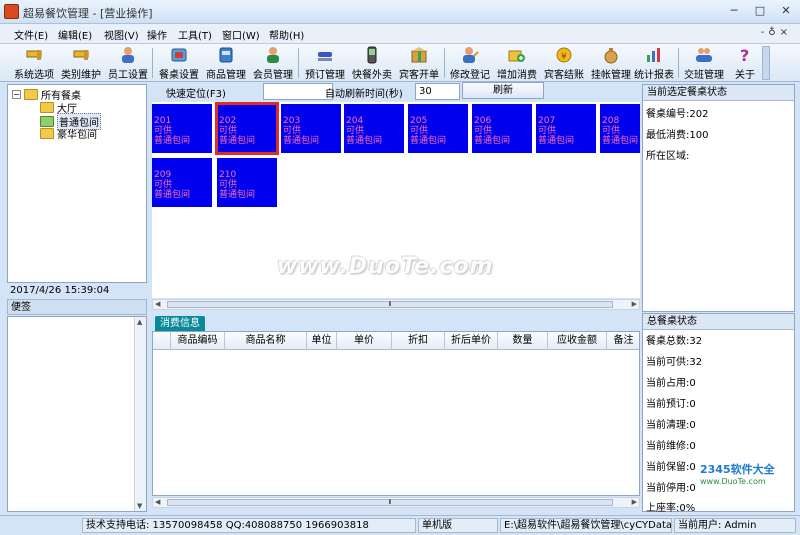 The height and width of the screenshot is (535, 800). Describe the element at coordinates (77, 414) in the screenshot. I see `memo-textarea: ▲ ▼` at that location.